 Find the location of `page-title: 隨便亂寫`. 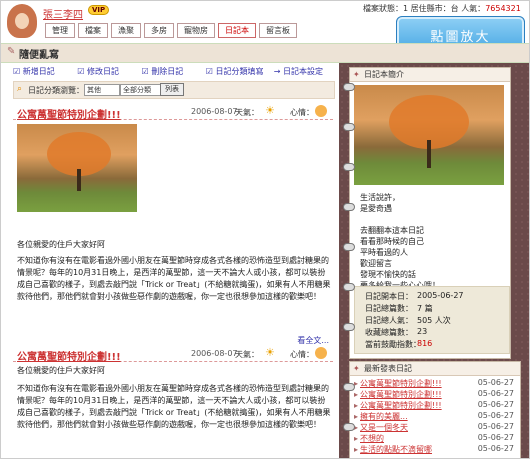

page-title: 隨便亂寫 is located at coordinates (39, 55).